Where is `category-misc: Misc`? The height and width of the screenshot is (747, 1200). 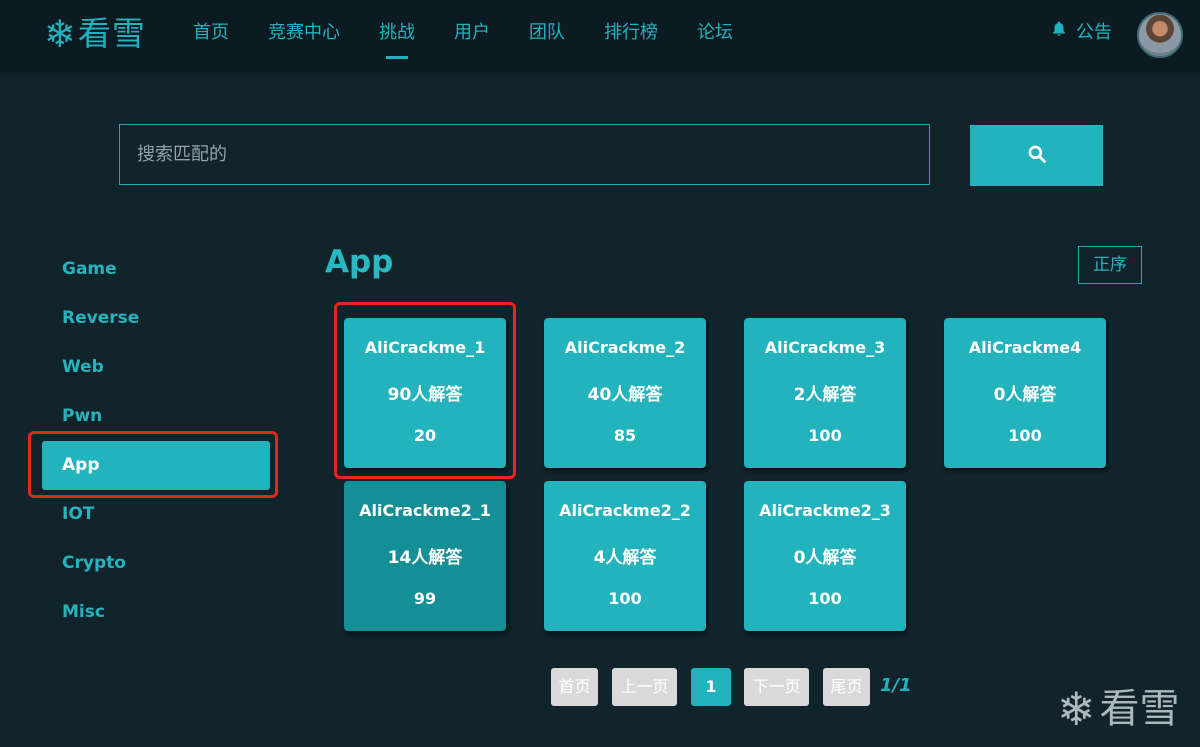
category-misc: Misc is located at coordinates (156, 612).